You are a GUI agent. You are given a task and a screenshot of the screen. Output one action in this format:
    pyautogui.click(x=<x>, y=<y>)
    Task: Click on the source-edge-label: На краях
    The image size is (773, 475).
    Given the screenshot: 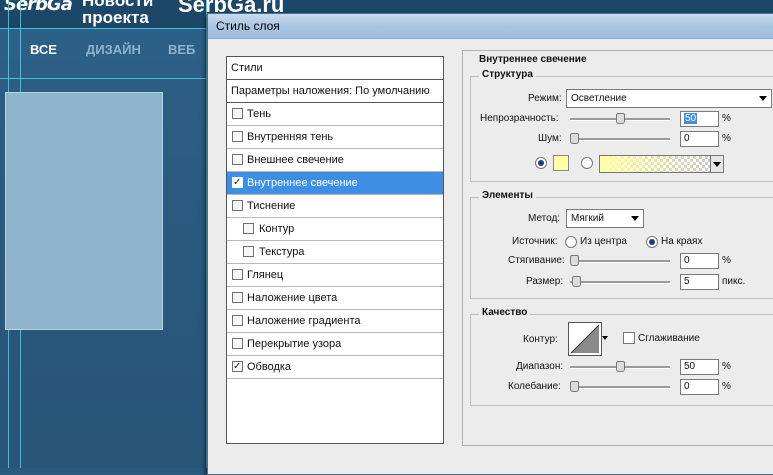 What is the action you would take?
    pyautogui.click(x=682, y=241)
    